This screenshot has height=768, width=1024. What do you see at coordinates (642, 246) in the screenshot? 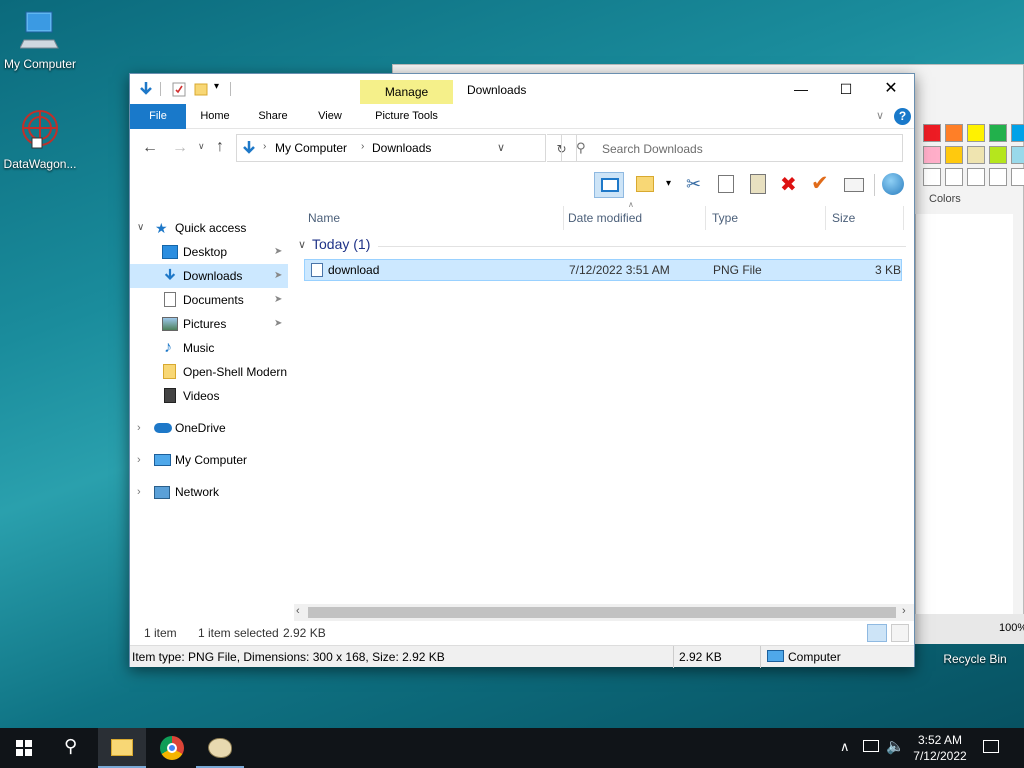
I see `group-divider` at bounding box center [642, 246].